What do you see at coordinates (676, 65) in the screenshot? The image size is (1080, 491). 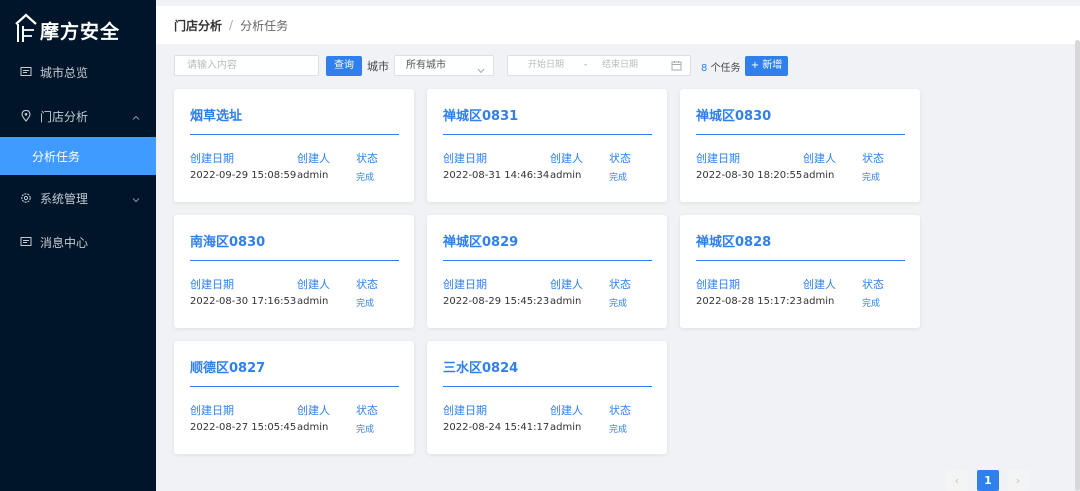 I see `calendar-icon` at bounding box center [676, 65].